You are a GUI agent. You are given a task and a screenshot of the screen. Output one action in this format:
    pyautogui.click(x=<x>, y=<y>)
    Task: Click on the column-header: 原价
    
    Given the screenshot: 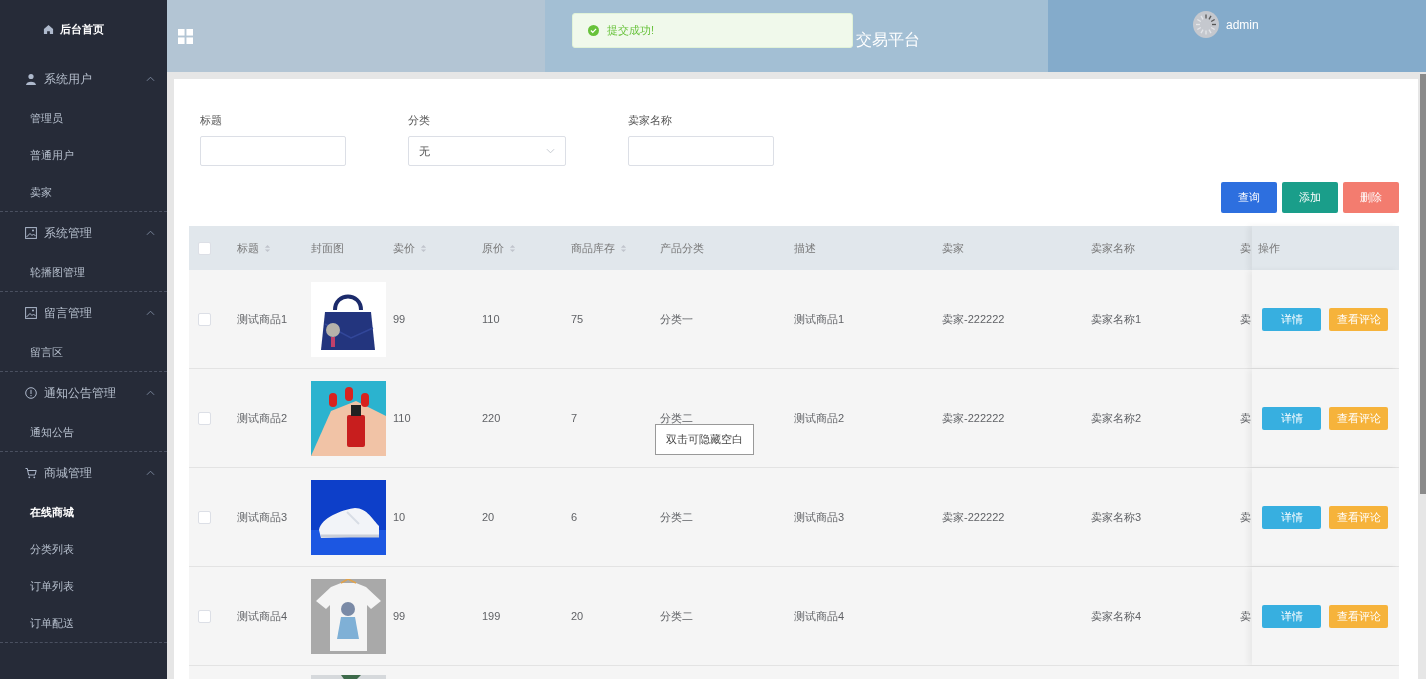 What is the action you would take?
    pyautogui.click(x=499, y=248)
    